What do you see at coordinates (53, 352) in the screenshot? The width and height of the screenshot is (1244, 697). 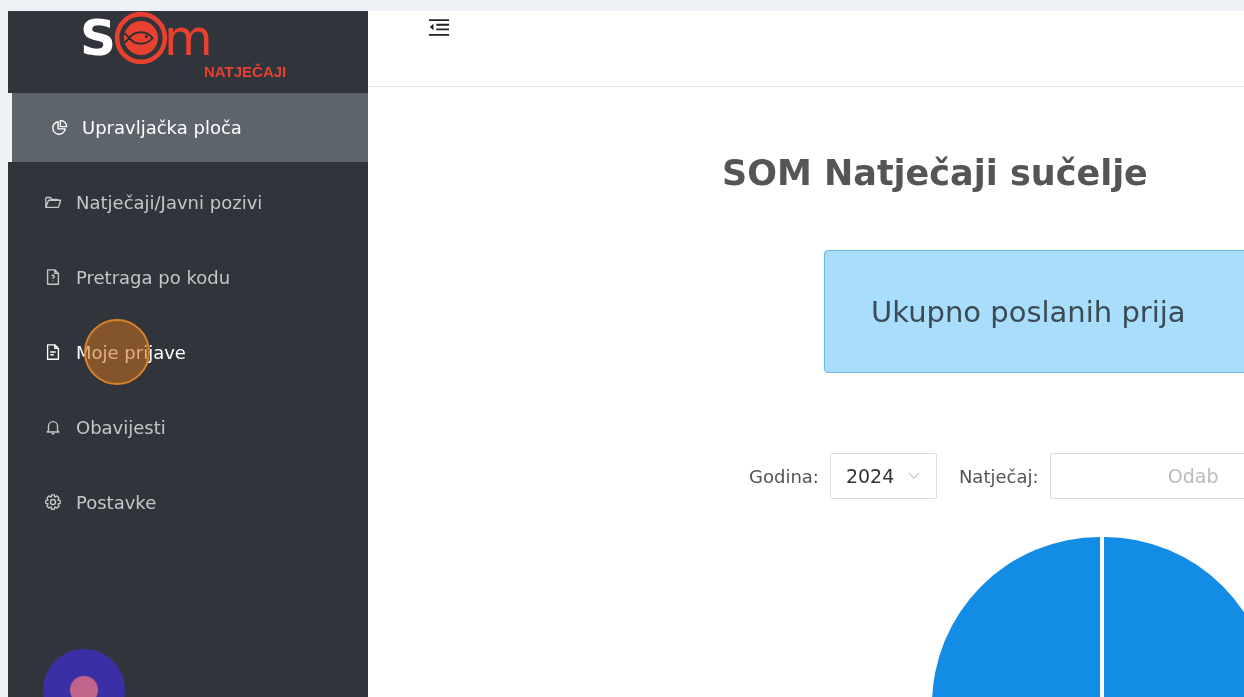 I see `file-text-icon` at bounding box center [53, 352].